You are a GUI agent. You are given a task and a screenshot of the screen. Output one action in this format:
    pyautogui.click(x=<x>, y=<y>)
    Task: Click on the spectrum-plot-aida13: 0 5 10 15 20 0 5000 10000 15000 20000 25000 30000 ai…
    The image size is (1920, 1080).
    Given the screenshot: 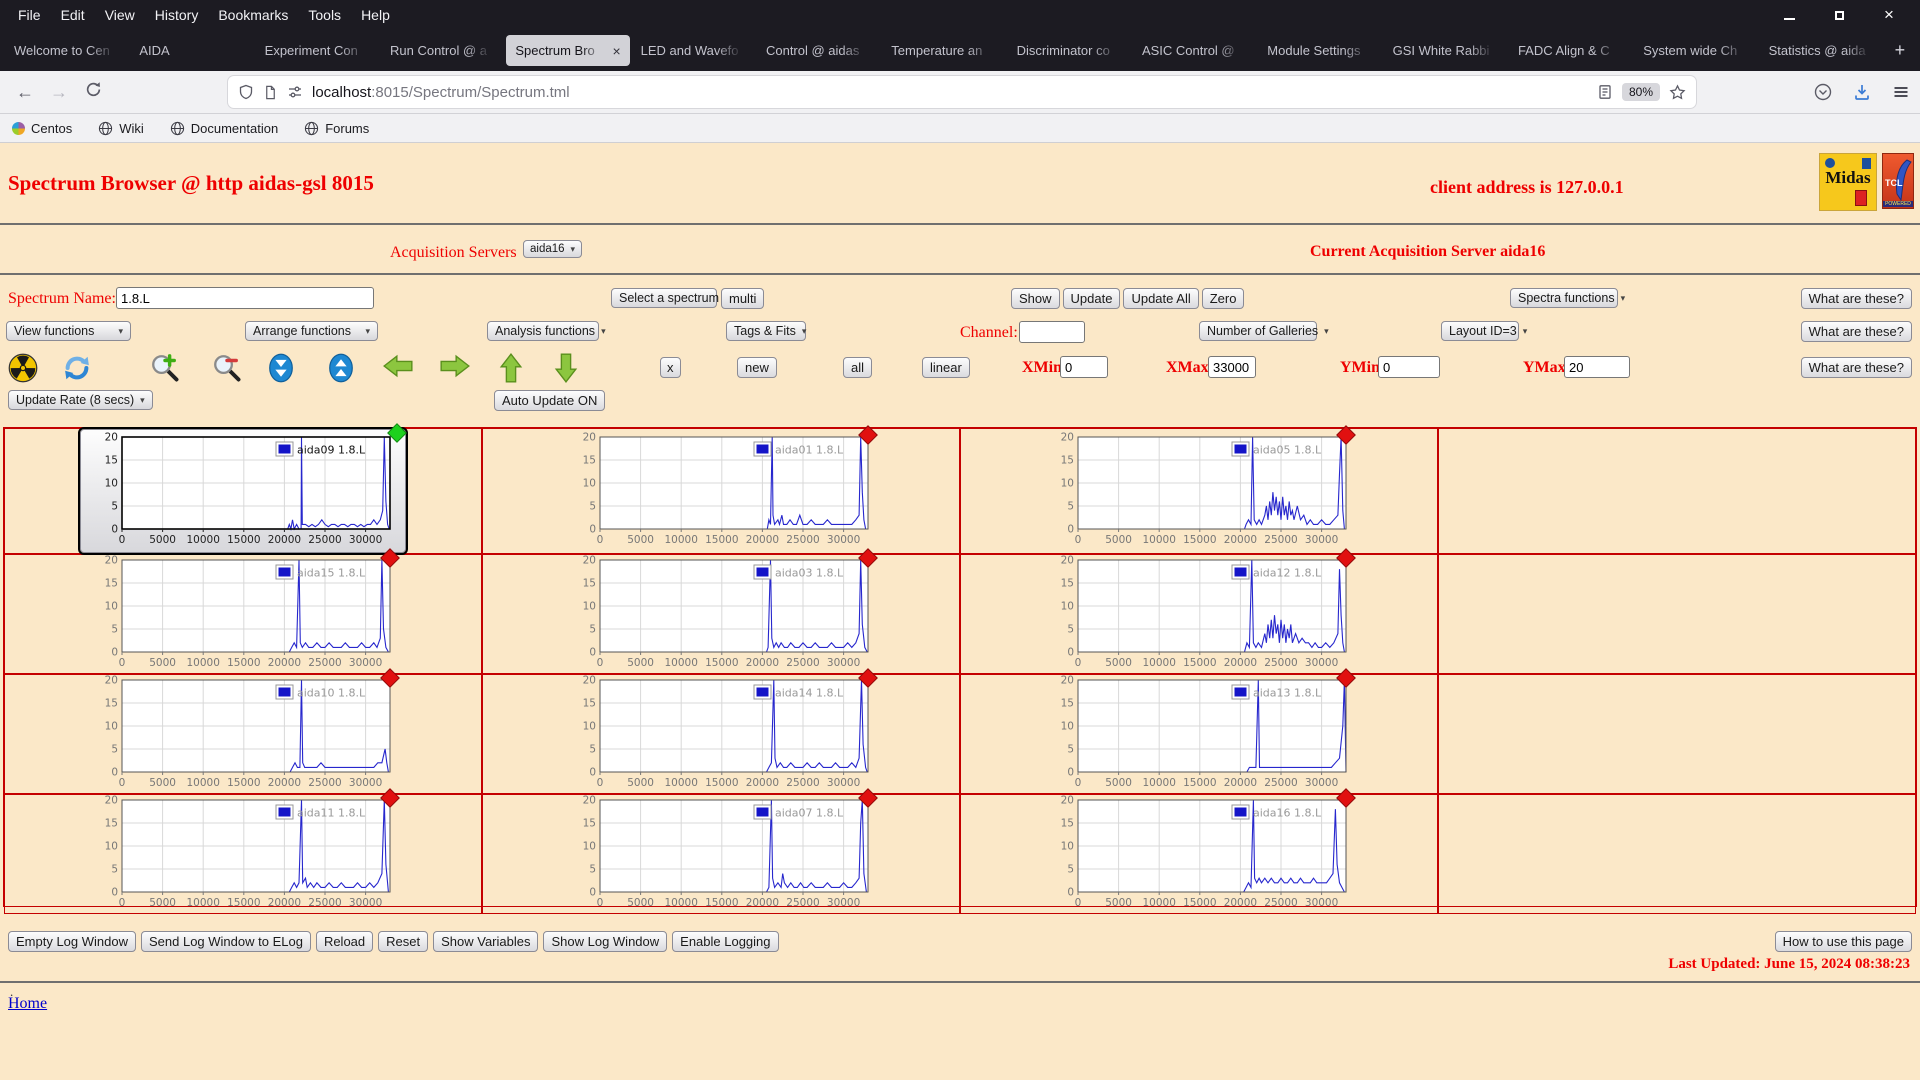 What is the action you would take?
    pyautogui.click(x=1200, y=730)
    